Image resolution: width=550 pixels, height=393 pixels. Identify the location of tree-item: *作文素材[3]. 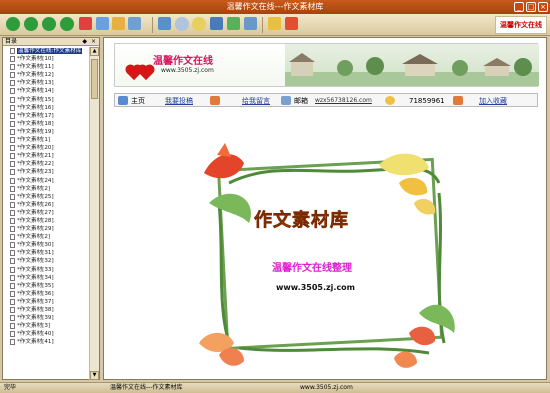
(46, 326).